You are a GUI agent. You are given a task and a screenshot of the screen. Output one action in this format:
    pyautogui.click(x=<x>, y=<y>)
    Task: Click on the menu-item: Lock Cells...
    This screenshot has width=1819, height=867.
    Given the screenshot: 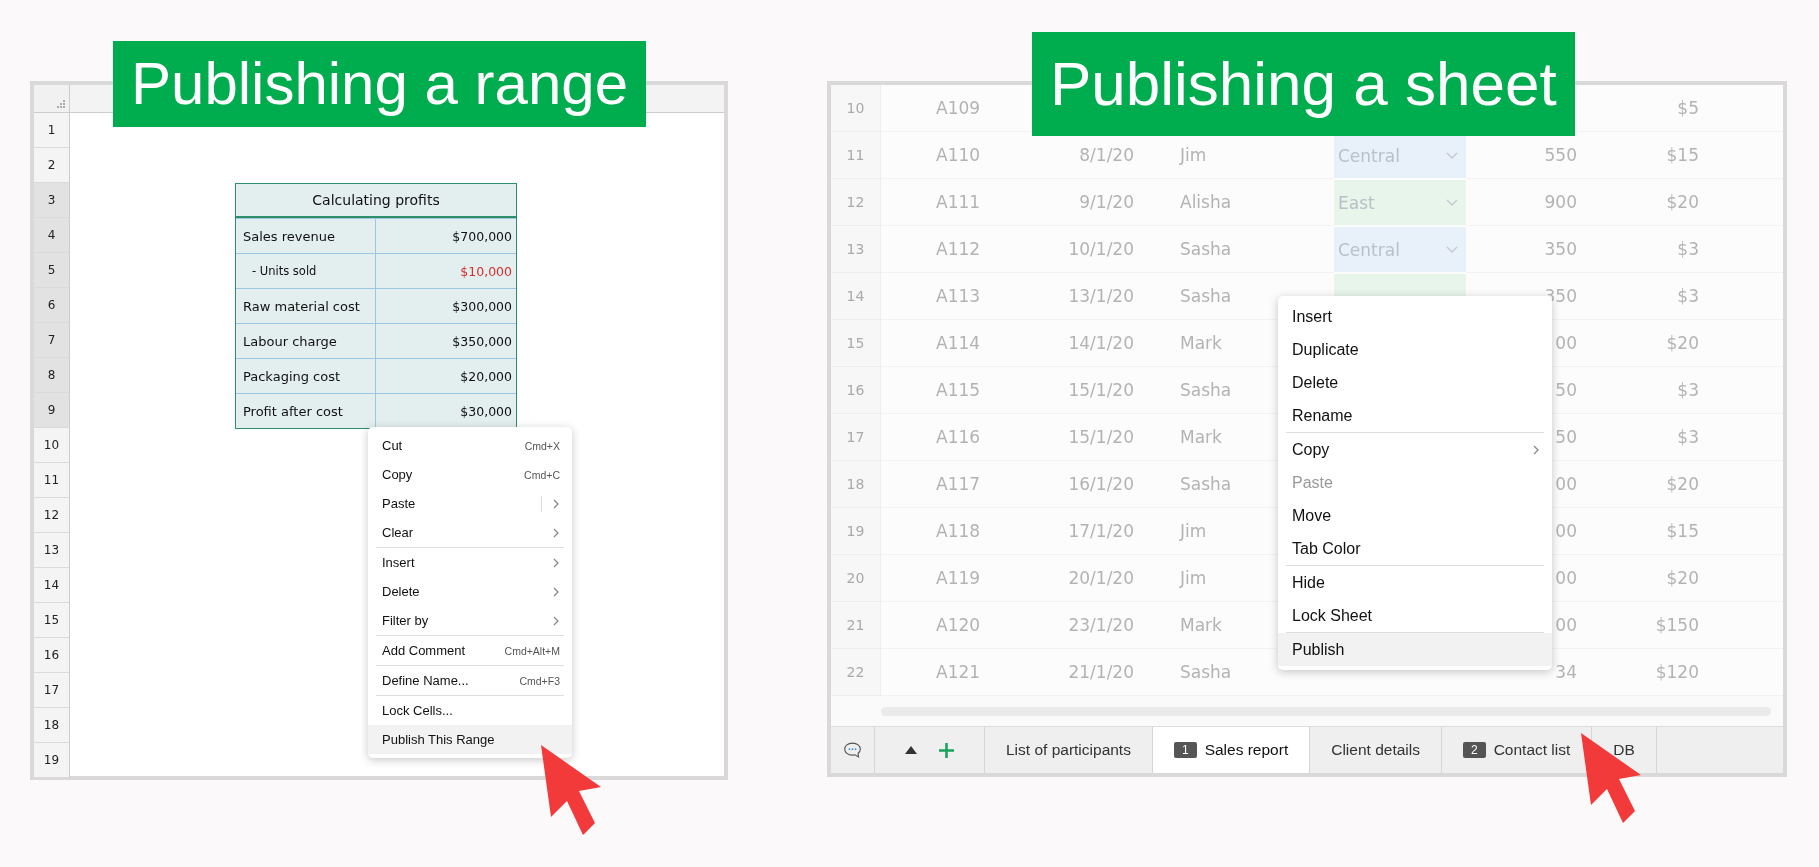 What is the action you would take?
    pyautogui.click(x=470, y=710)
    